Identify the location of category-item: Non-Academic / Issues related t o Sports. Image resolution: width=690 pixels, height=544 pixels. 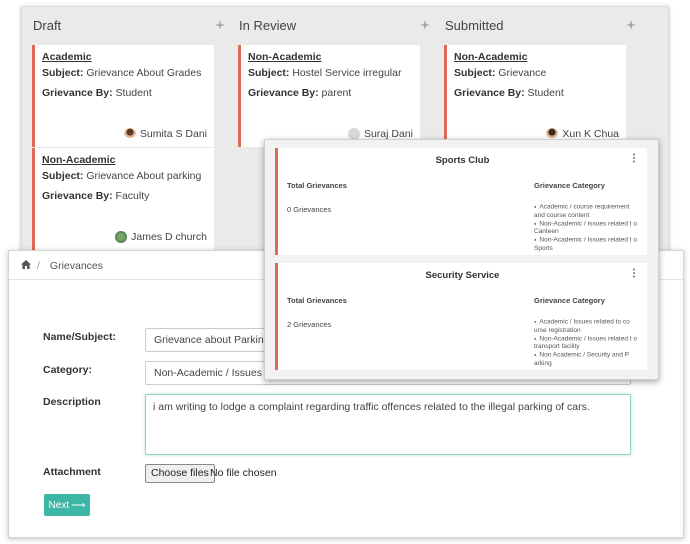
(586, 244).